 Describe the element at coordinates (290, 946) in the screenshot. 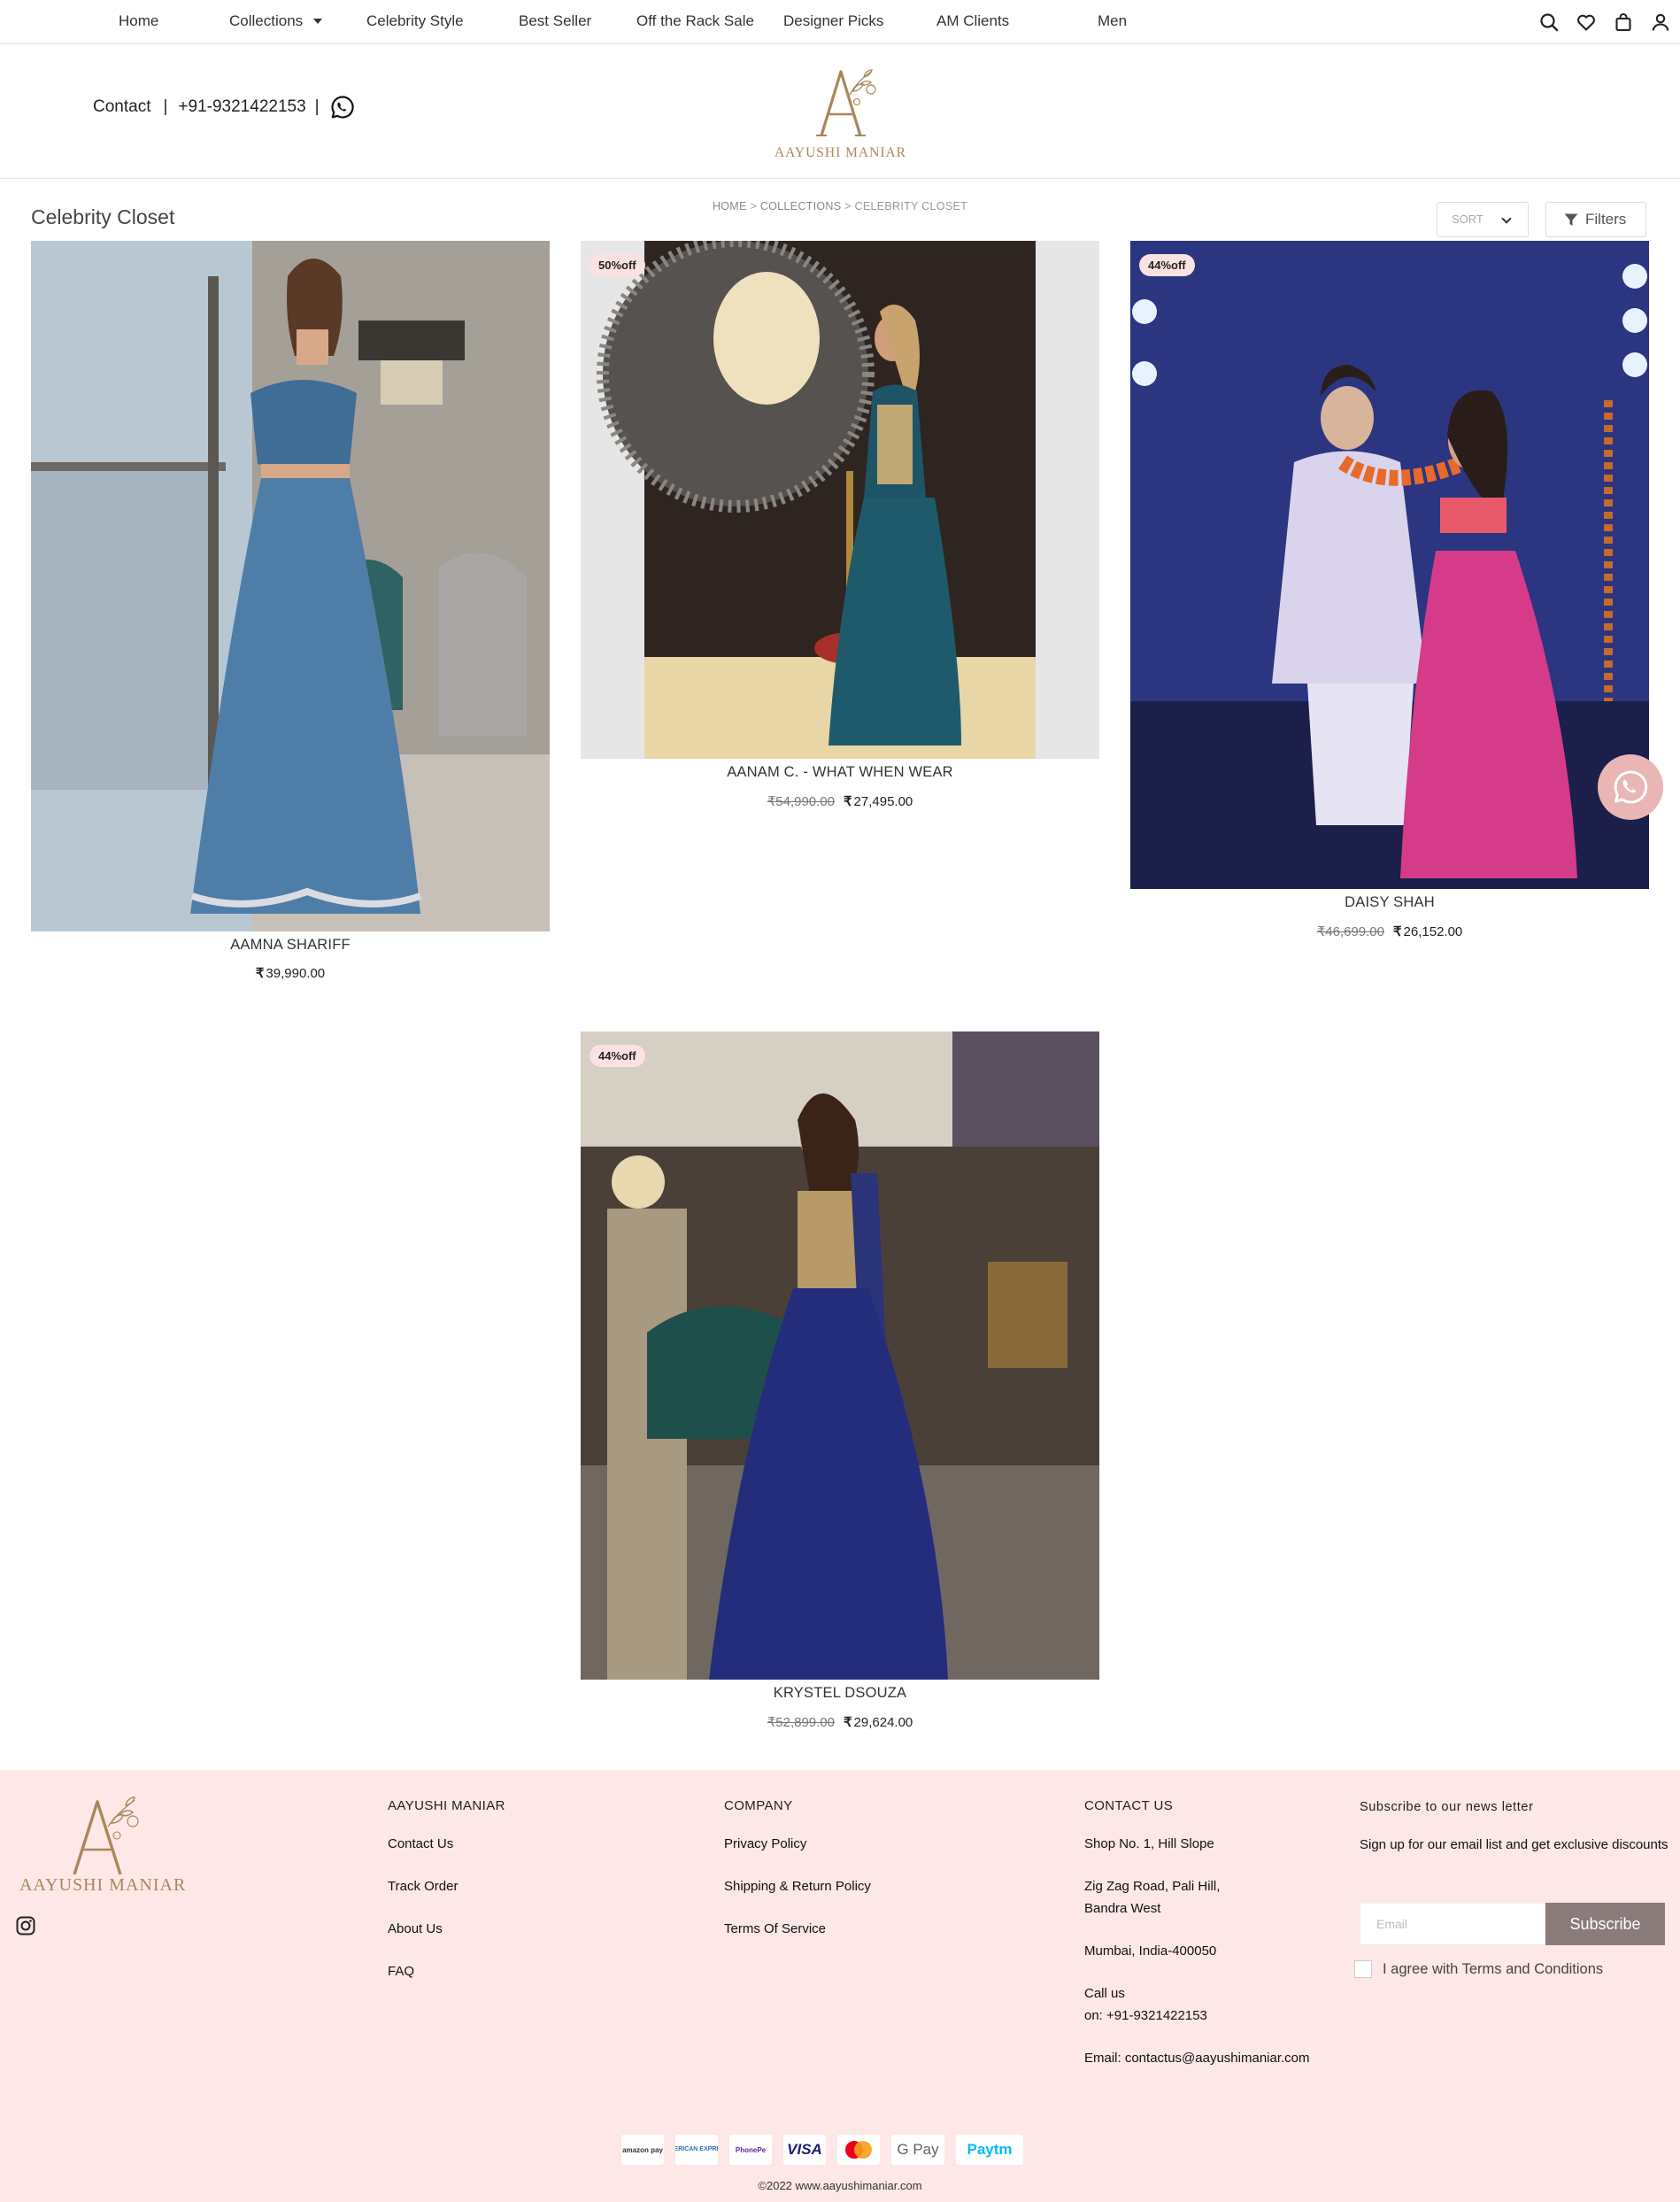

I see `product-name: AAMNA SHARIFF` at that location.